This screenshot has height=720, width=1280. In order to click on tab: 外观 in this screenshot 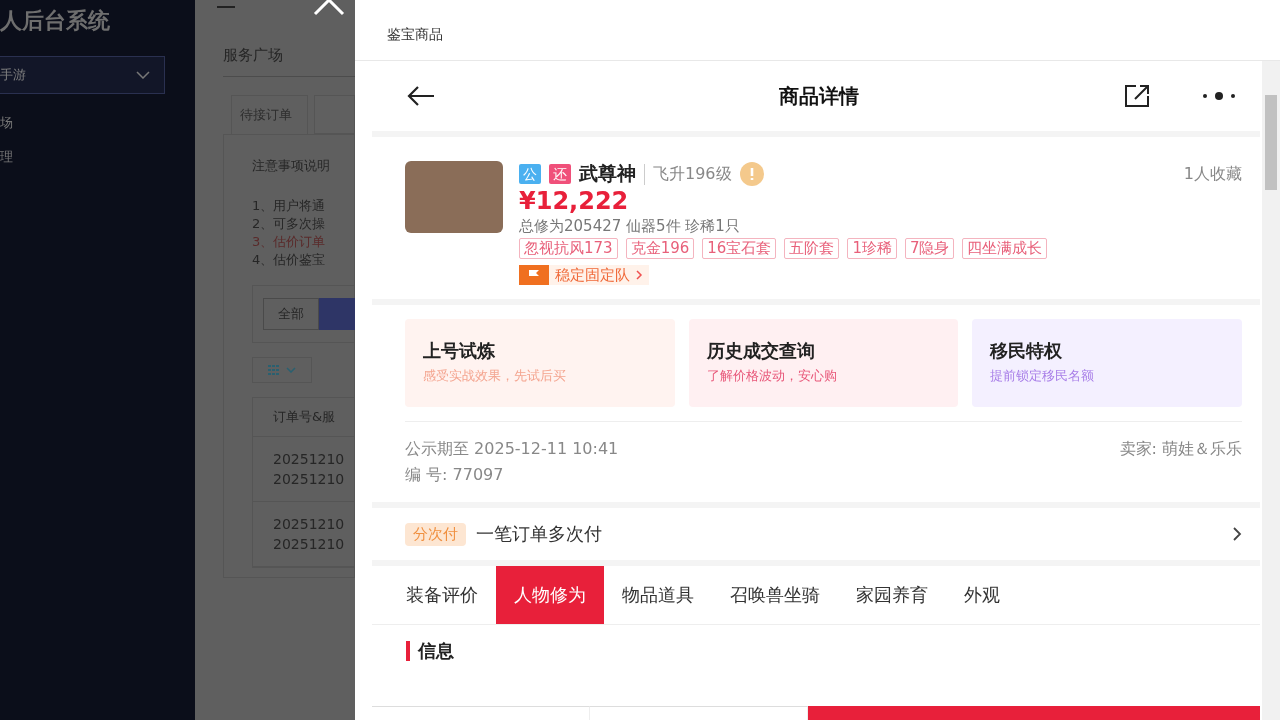, I will do `click(982, 595)`.